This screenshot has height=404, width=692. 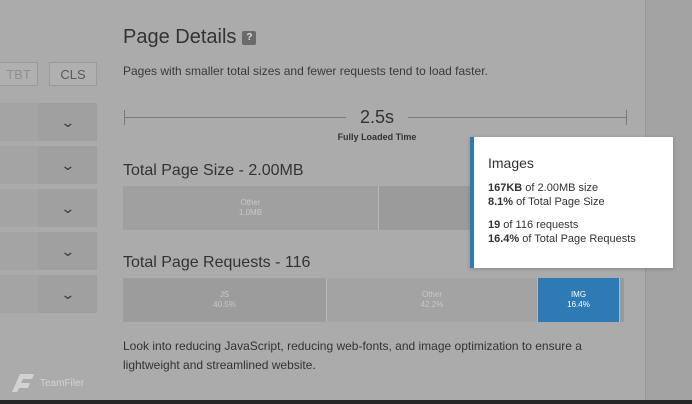 I want to click on column-header-tbt: TBT, so click(x=19, y=74).